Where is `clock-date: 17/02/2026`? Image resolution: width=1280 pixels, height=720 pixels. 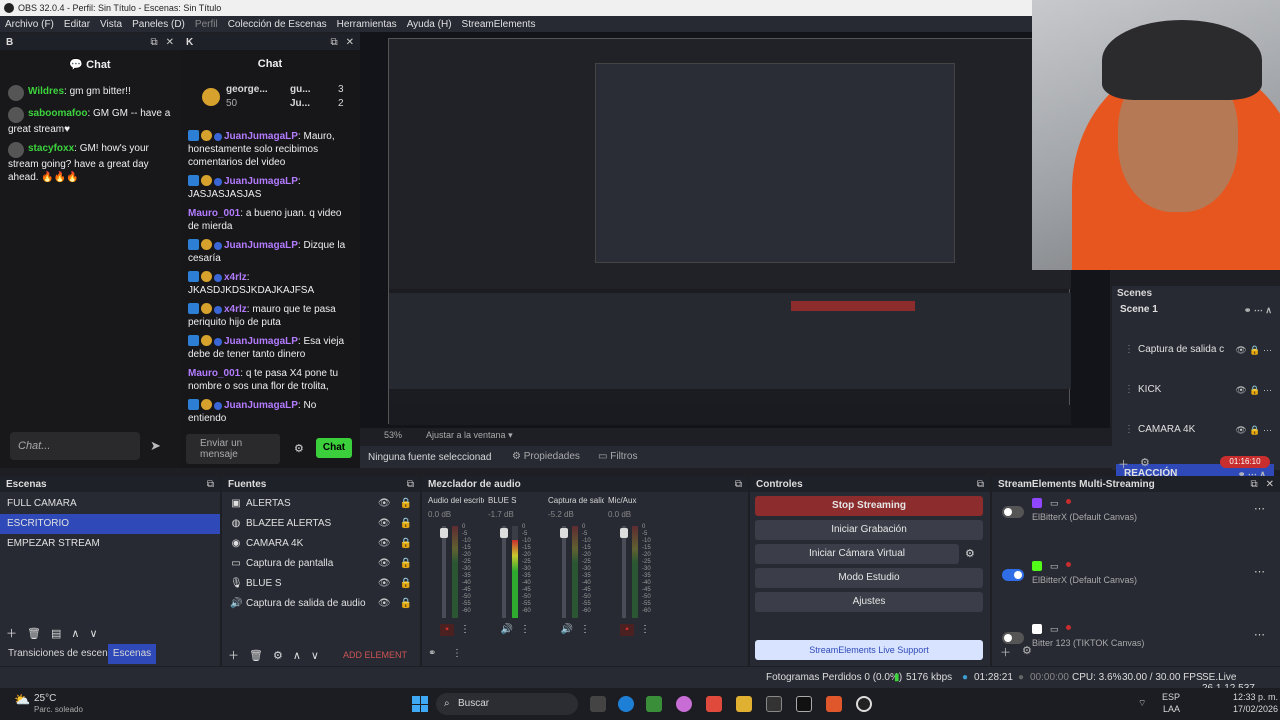
clock-date: 17/02/2026 is located at coordinates (1252, 709).